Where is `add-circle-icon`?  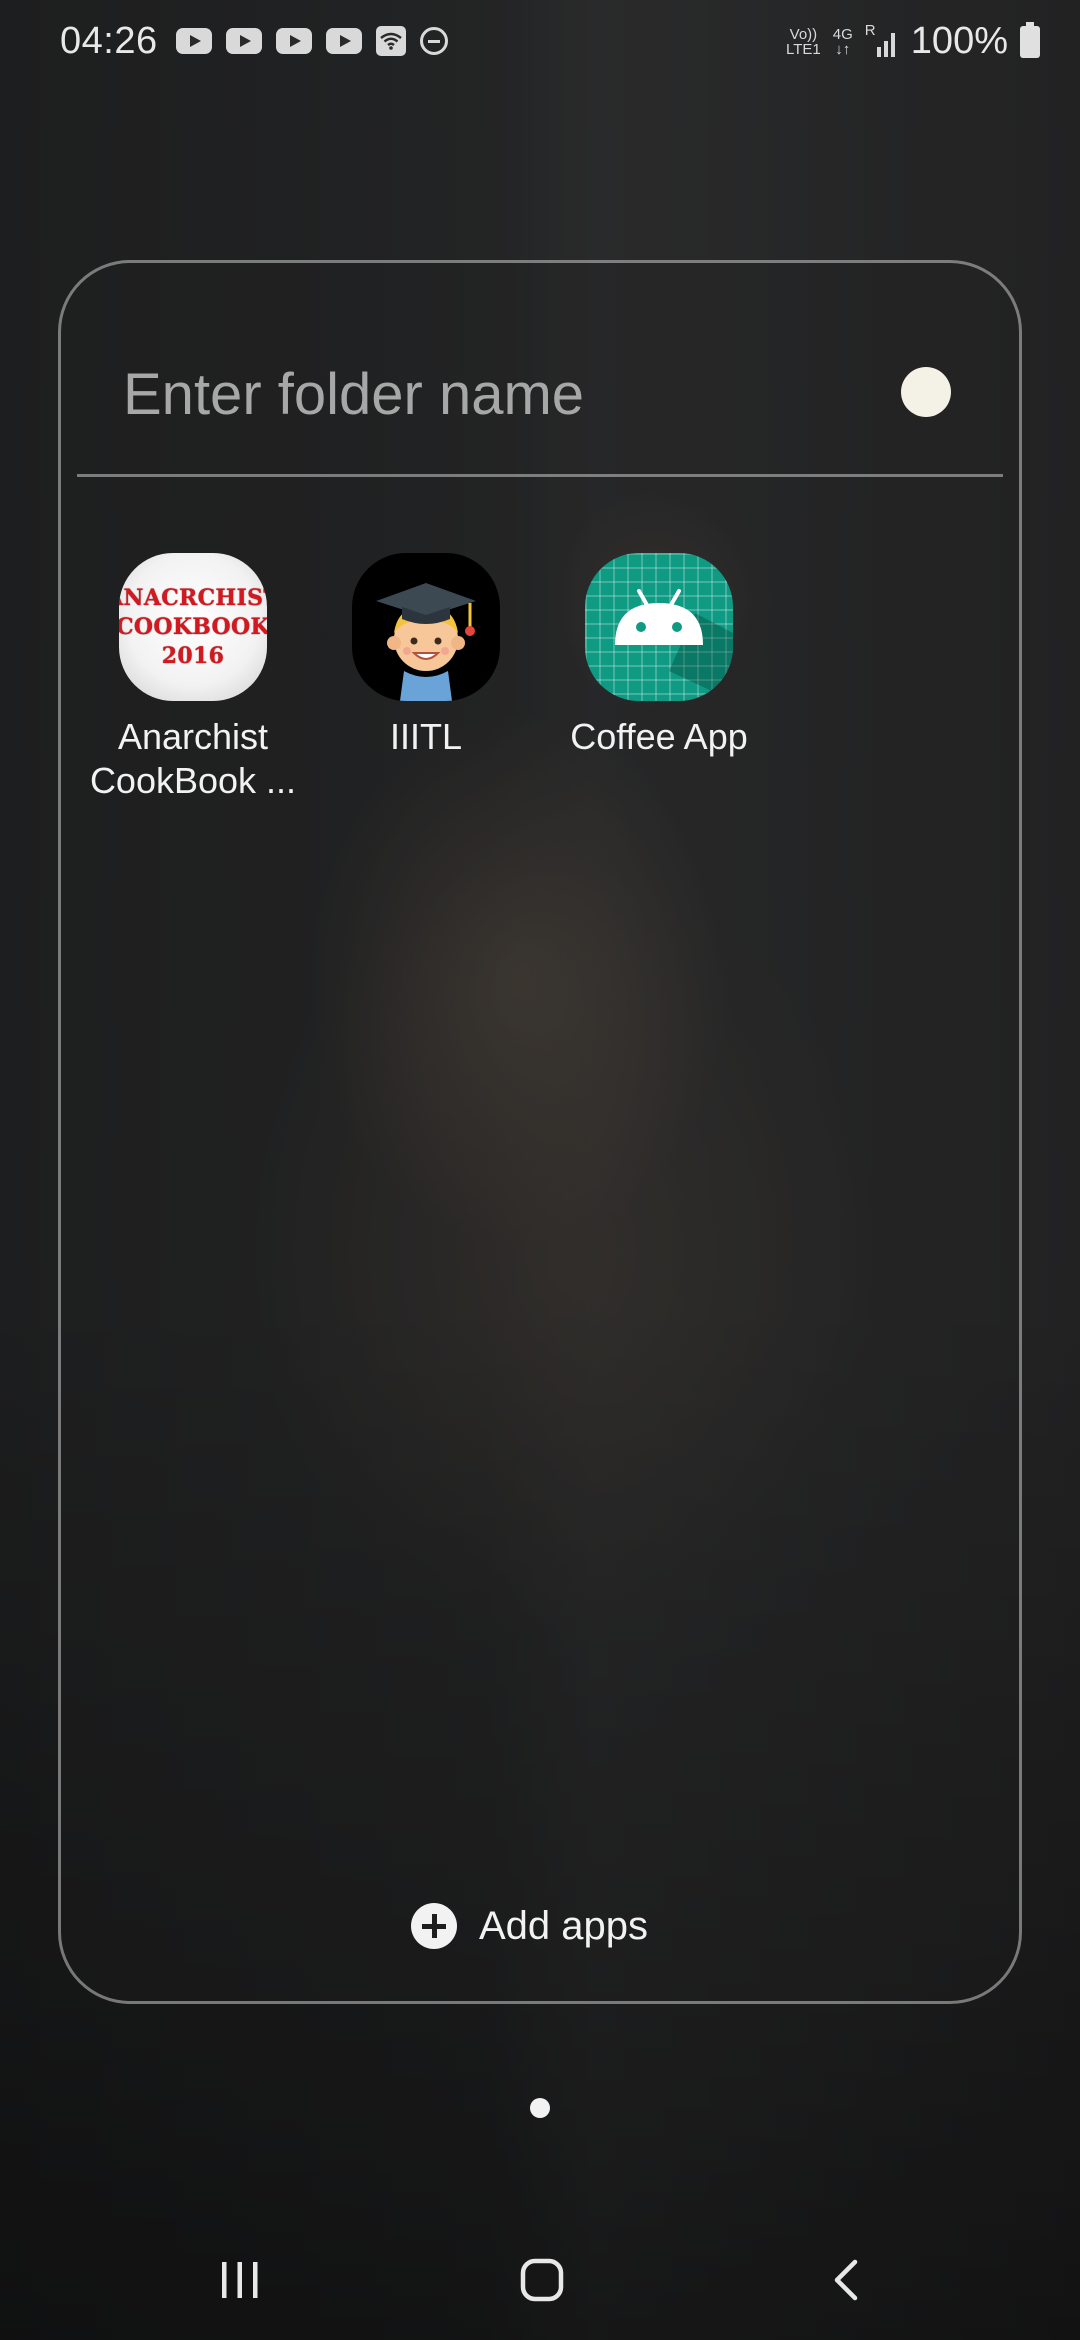
add-circle-icon is located at coordinates (434, 1926).